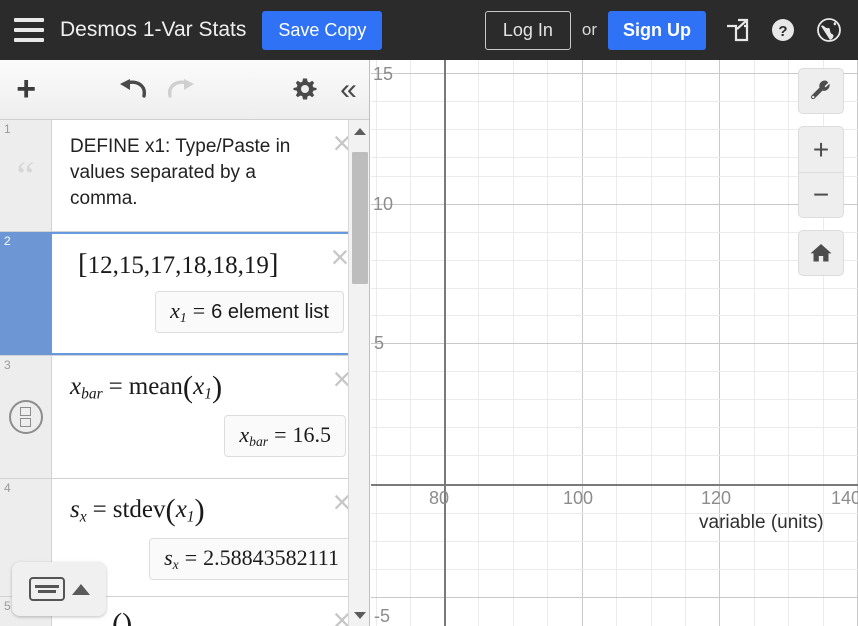  Describe the element at coordinates (75, 509) in the screenshot. I see `lhs-var: s` at that location.